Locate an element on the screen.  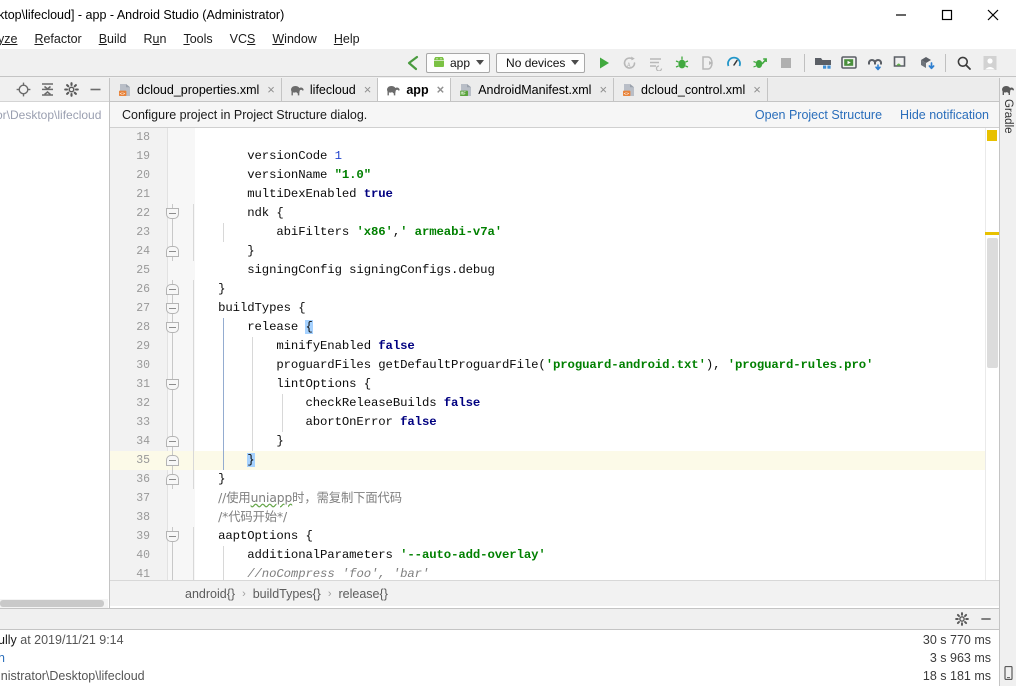
hide-build-panel-icon is located at coordinates (986, 619).